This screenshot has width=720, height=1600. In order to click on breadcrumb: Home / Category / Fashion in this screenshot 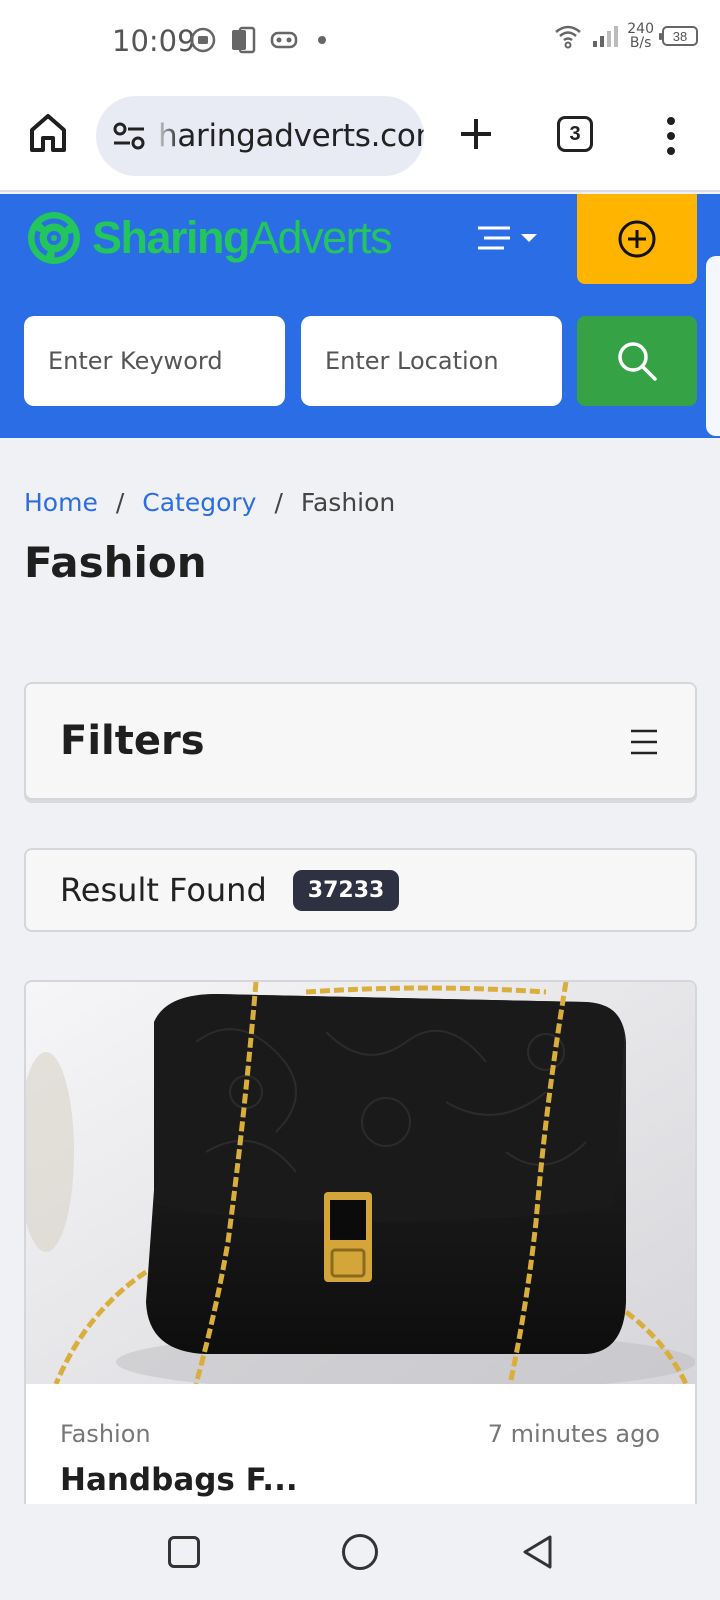, I will do `click(209, 502)`.